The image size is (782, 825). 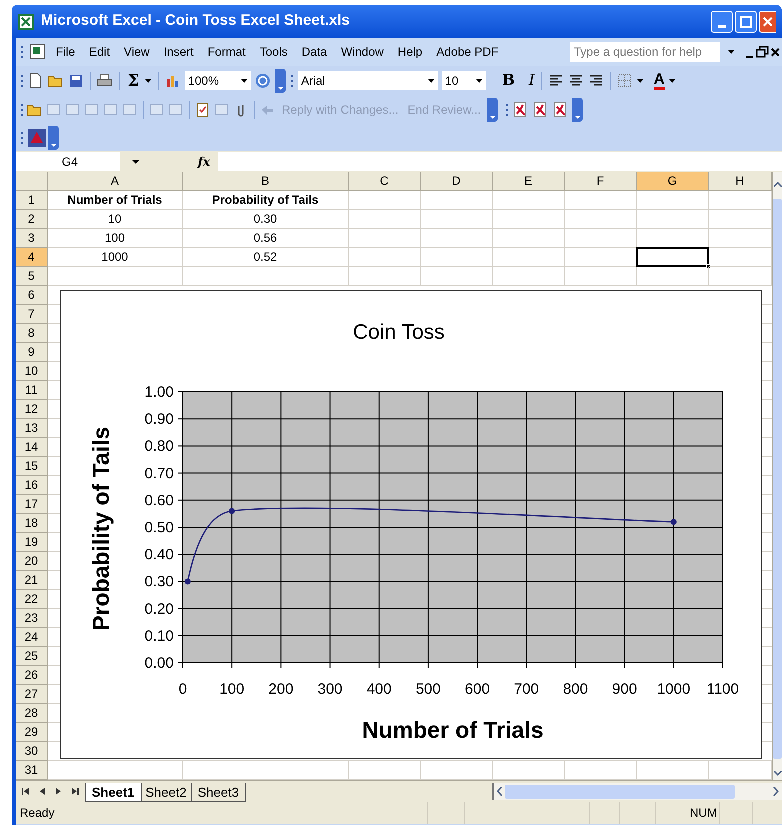 What do you see at coordinates (32, 694) in the screenshot?
I see `row-header: 27` at bounding box center [32, 694].